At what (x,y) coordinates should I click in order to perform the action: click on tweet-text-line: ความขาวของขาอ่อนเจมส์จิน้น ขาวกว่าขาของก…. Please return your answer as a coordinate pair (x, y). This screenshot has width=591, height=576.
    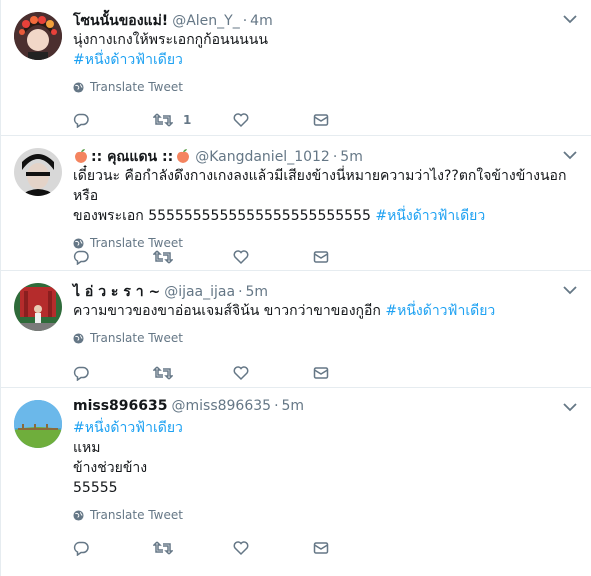
    Looking at the image, I should click on (323, 311).